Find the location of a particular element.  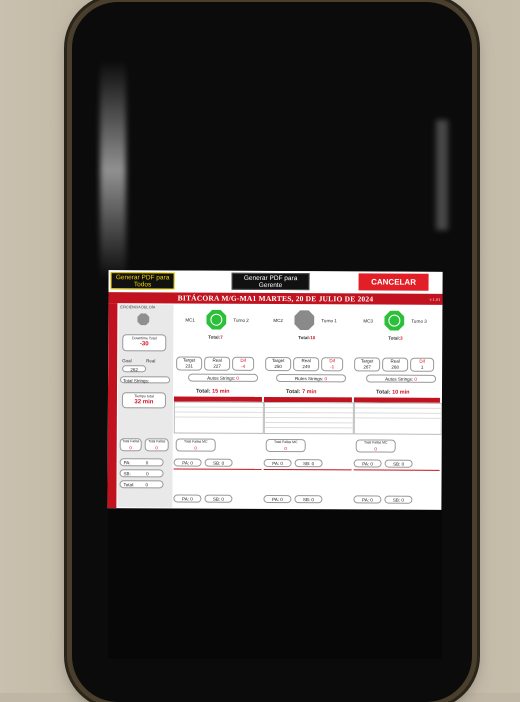

bottom-sb-value-3: 0 is located at coordinates (402, 500).